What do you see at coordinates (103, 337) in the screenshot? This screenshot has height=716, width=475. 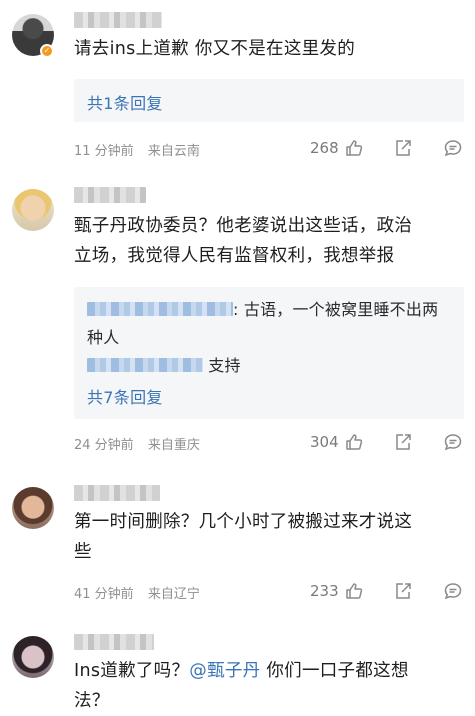 I see `reply-text-continued: 种人` at bounding box center [103, 337].